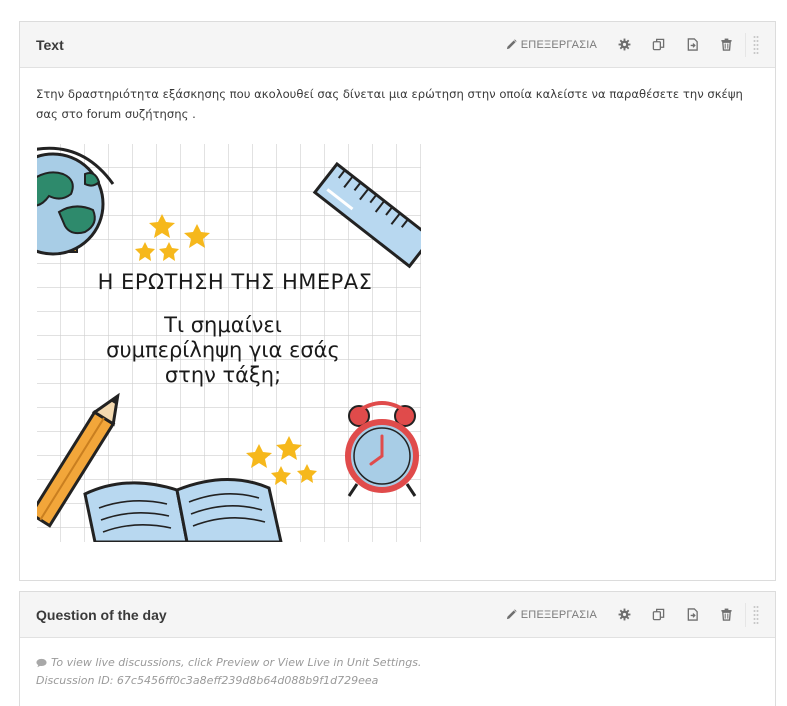  Describe the element at coordinates (183, 510) in the screenshot. I see `book-illustration` at that location.